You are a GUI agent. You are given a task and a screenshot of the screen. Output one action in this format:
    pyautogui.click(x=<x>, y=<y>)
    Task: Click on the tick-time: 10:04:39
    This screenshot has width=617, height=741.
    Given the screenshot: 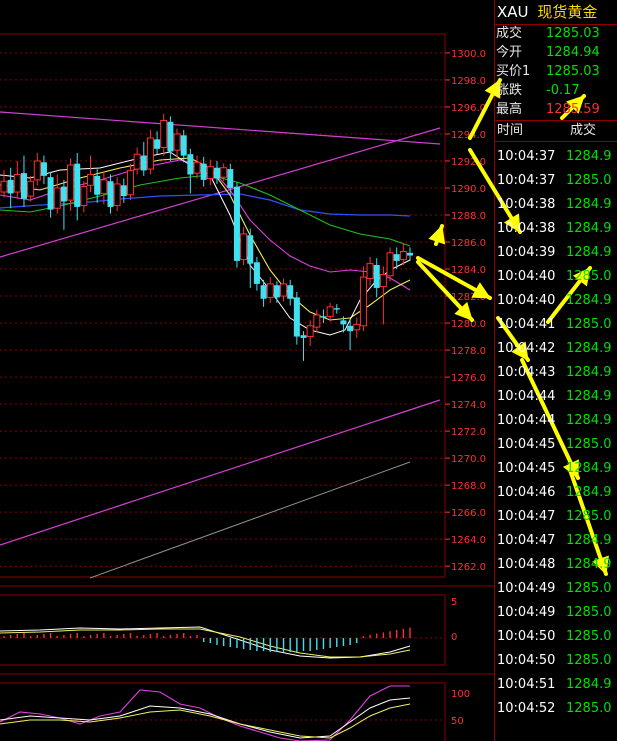 What is the action you would take?
    pyautogui.click(x=526, y=252)
    